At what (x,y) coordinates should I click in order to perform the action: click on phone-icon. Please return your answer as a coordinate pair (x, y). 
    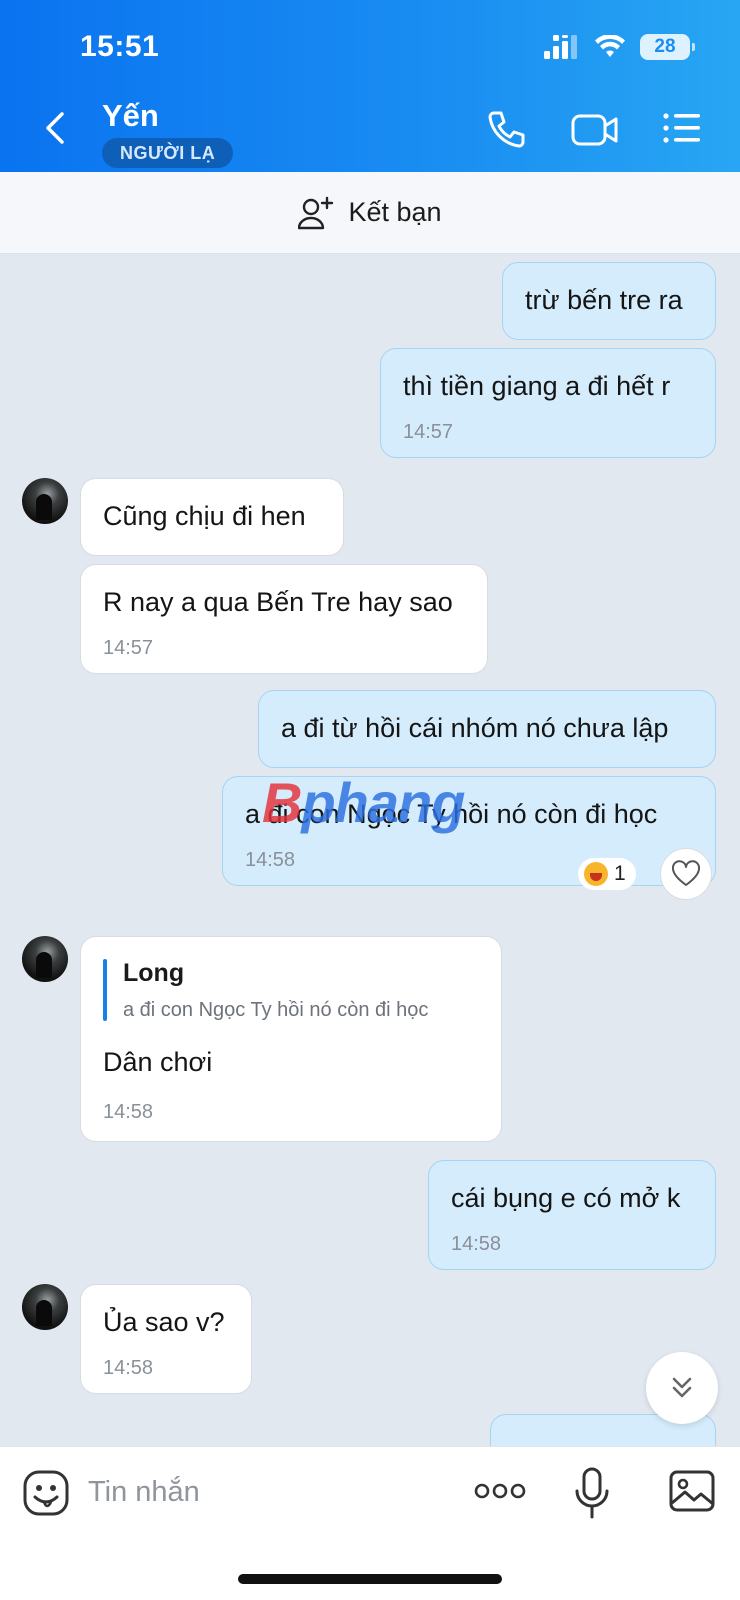
    Looking at the image, I should click on (506, 130).